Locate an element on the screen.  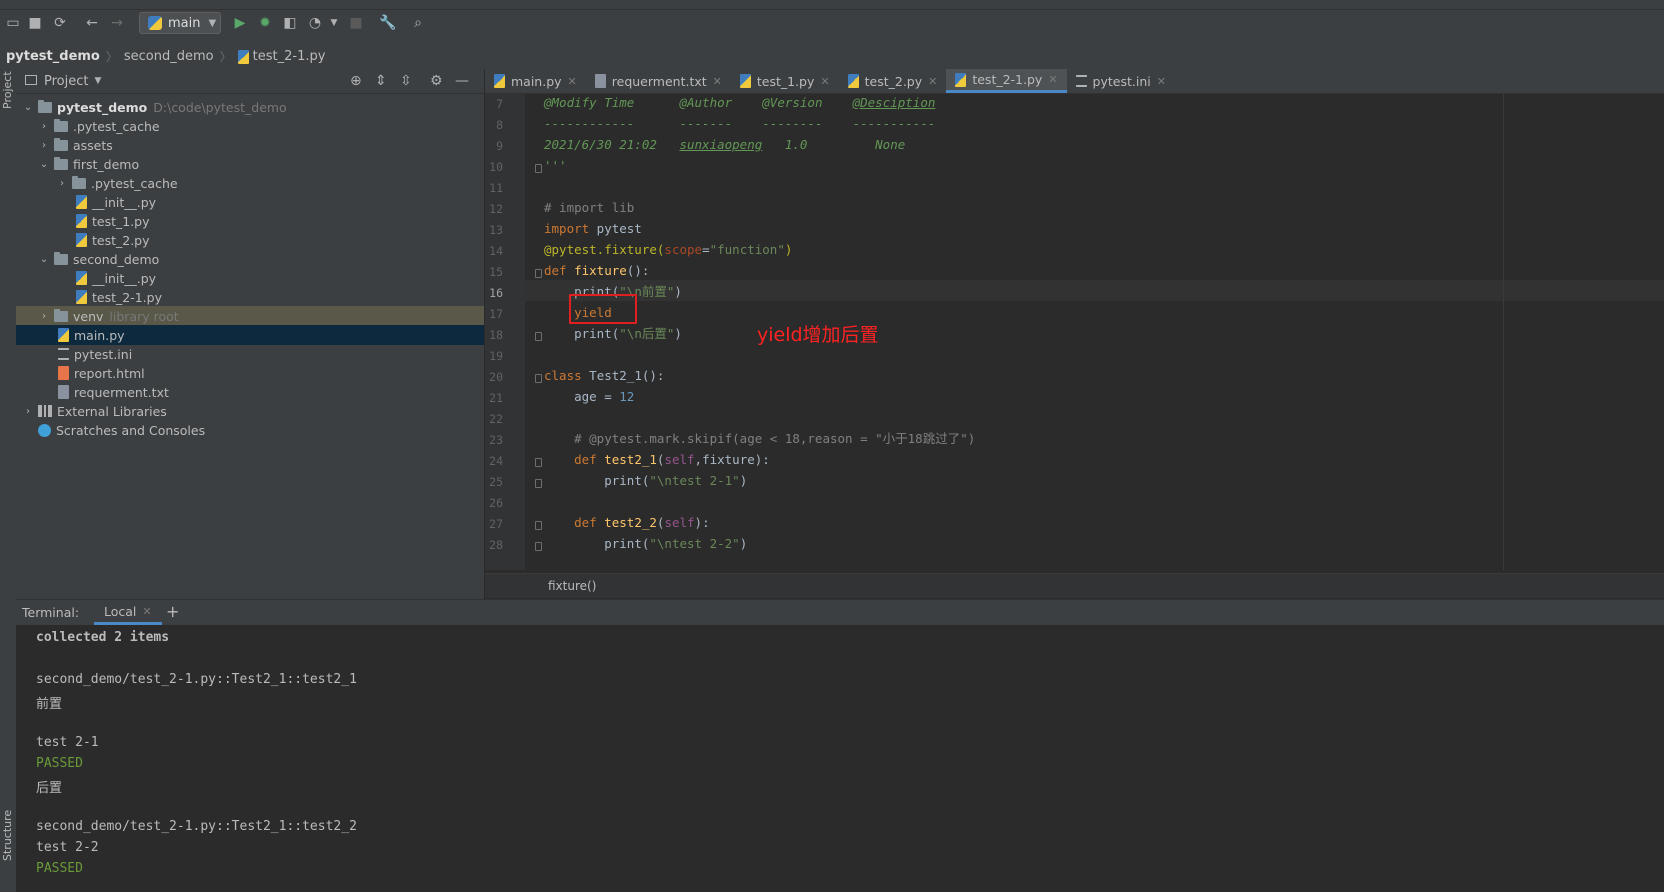
tree-item-external-libraries: › External Libraries is located at coordinates (250, 411).